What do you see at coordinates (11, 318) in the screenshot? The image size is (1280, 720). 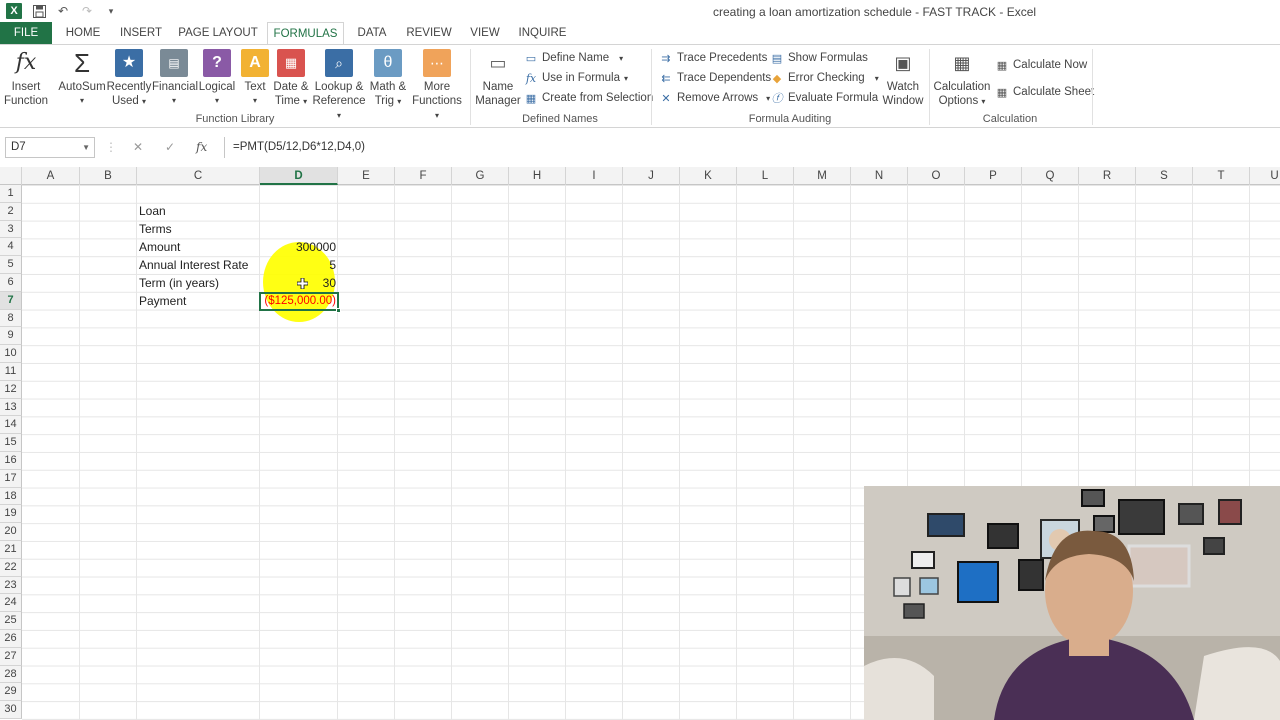 I see `row-header-8: 8` at bounding box center [11, 318].